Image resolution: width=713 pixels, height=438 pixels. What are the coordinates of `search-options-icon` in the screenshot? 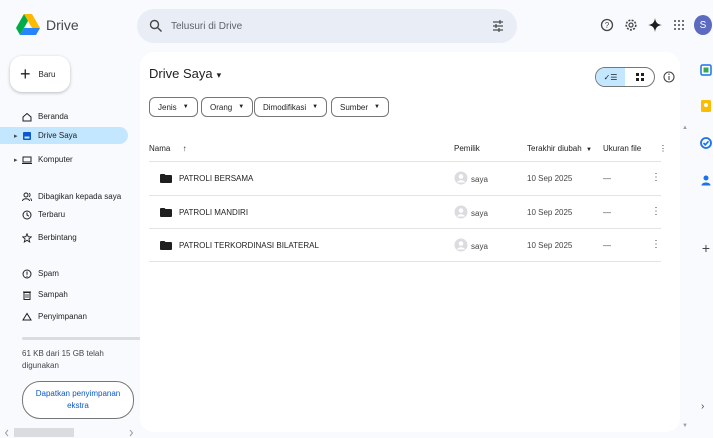 It's located at (498, 26).